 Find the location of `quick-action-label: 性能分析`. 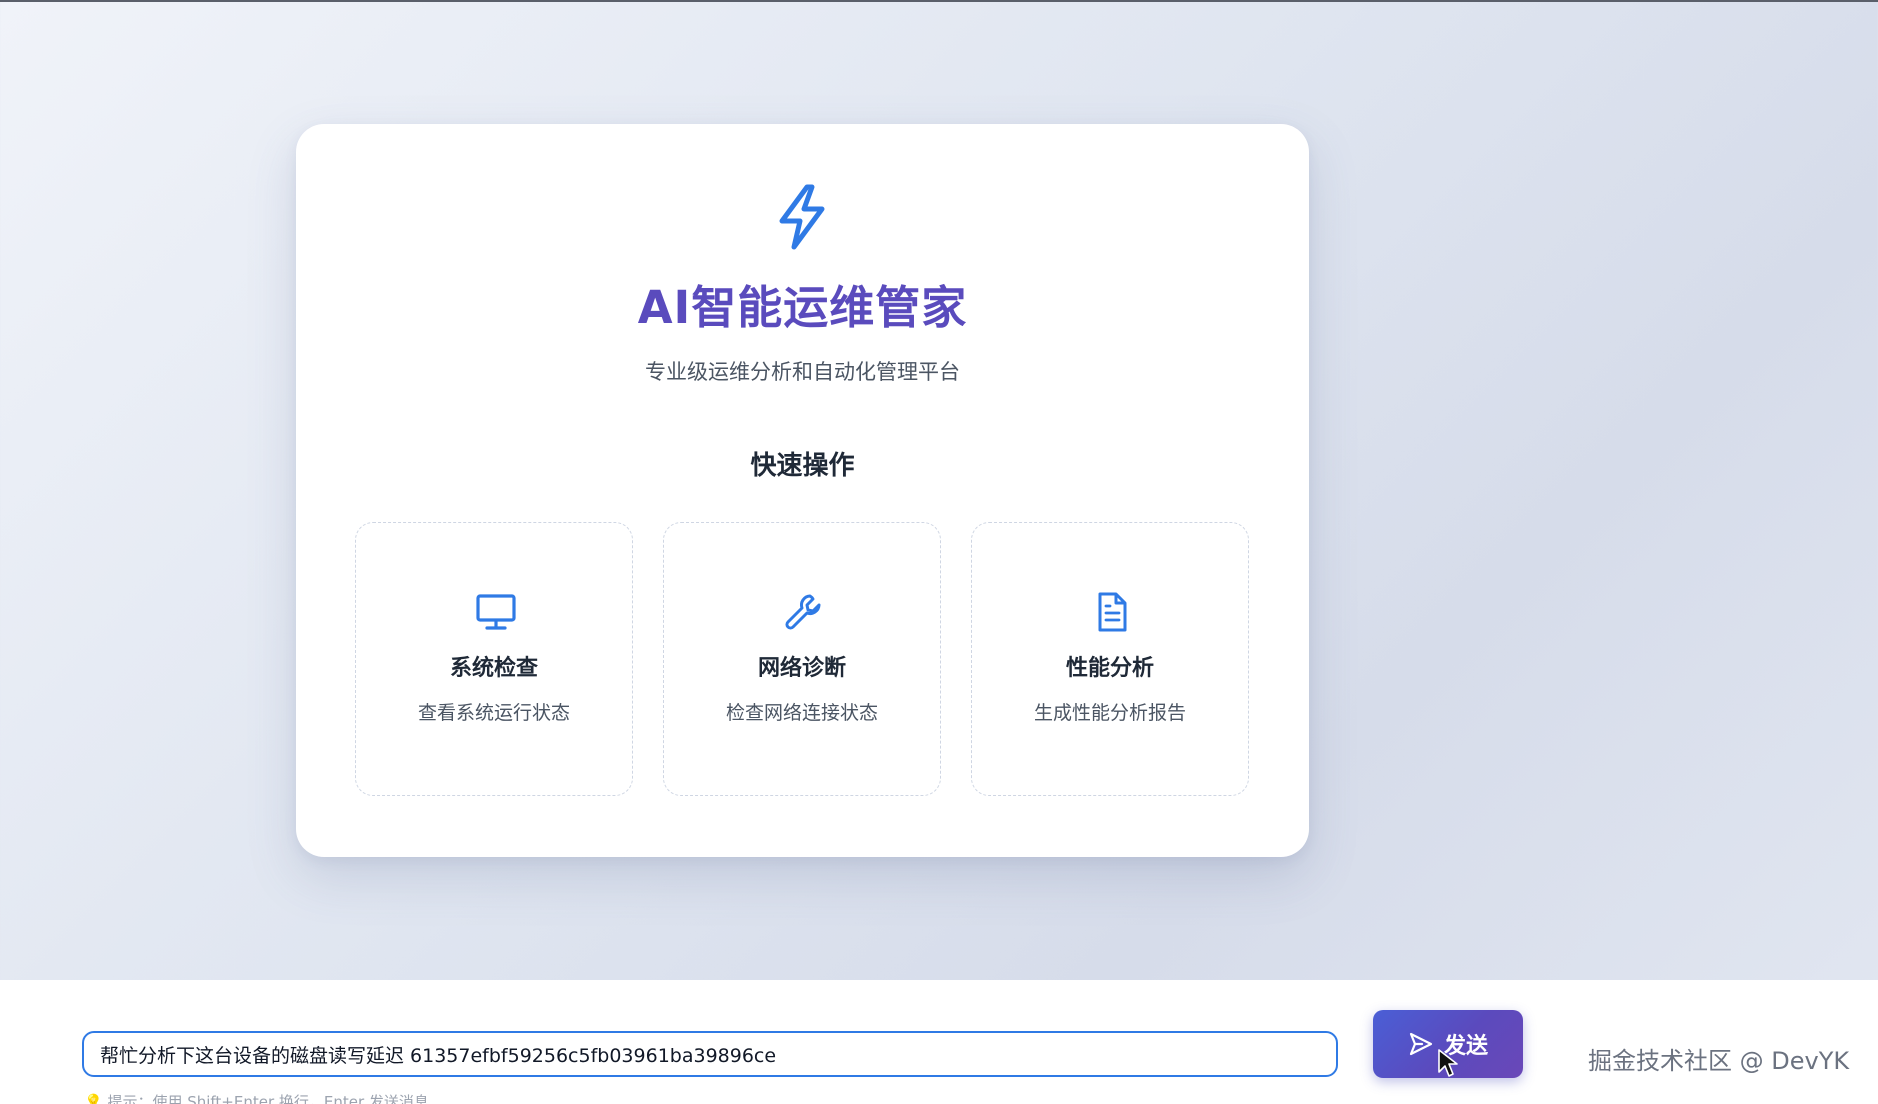

quick-action-label: 性能分析 is located at coordinates (1109, 668).